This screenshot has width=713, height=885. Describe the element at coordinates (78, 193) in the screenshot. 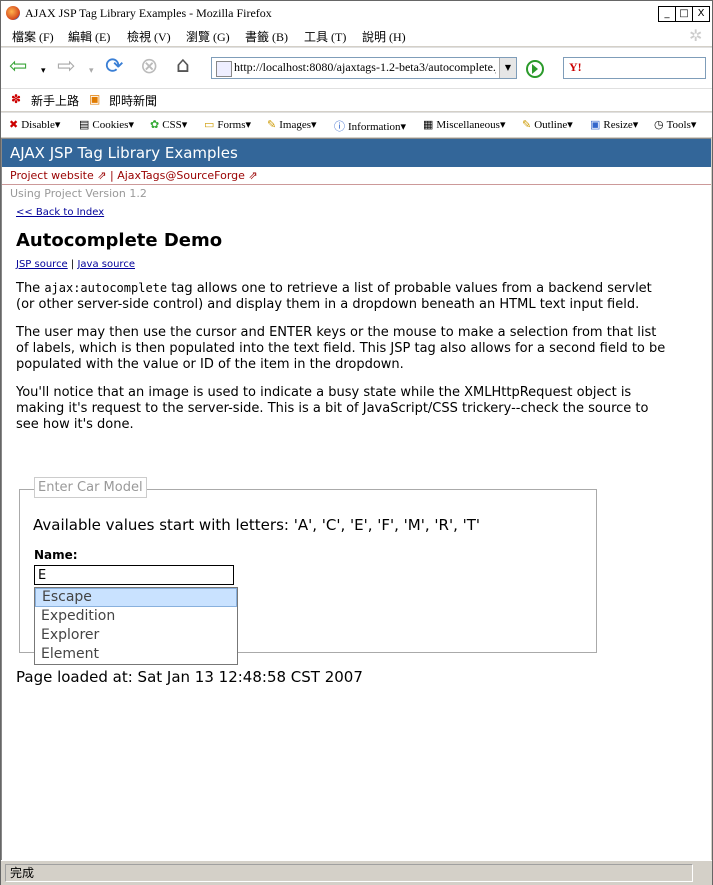

I see `version-text: Using Project Version 1.2` at that location.